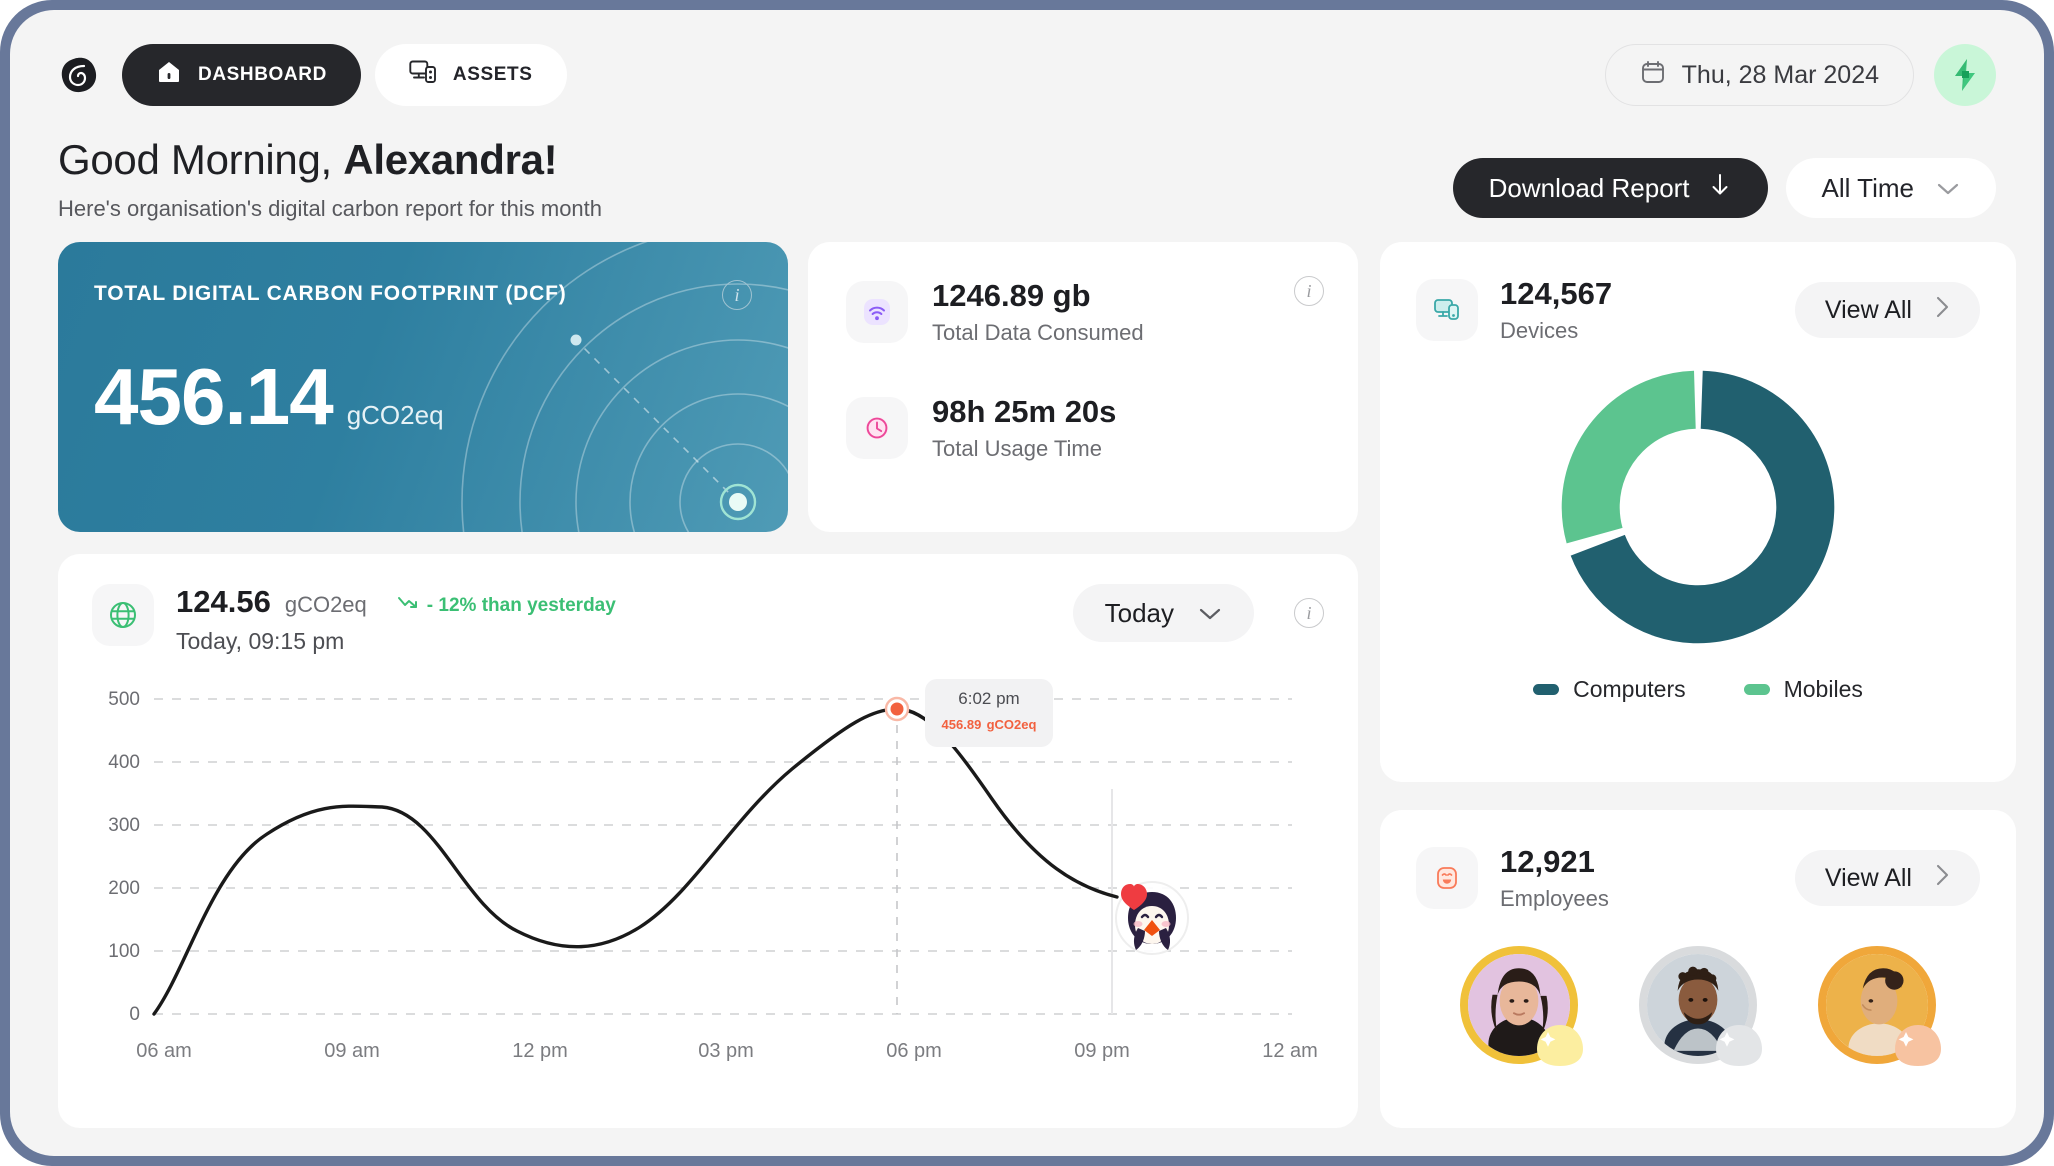 The width and height of the screenshot is (2054, 1166). What do you see at coordinates (1629, 689) in the screenshot?
I see `legend-label-computers: Computers` at bounding box center [1629, 689].